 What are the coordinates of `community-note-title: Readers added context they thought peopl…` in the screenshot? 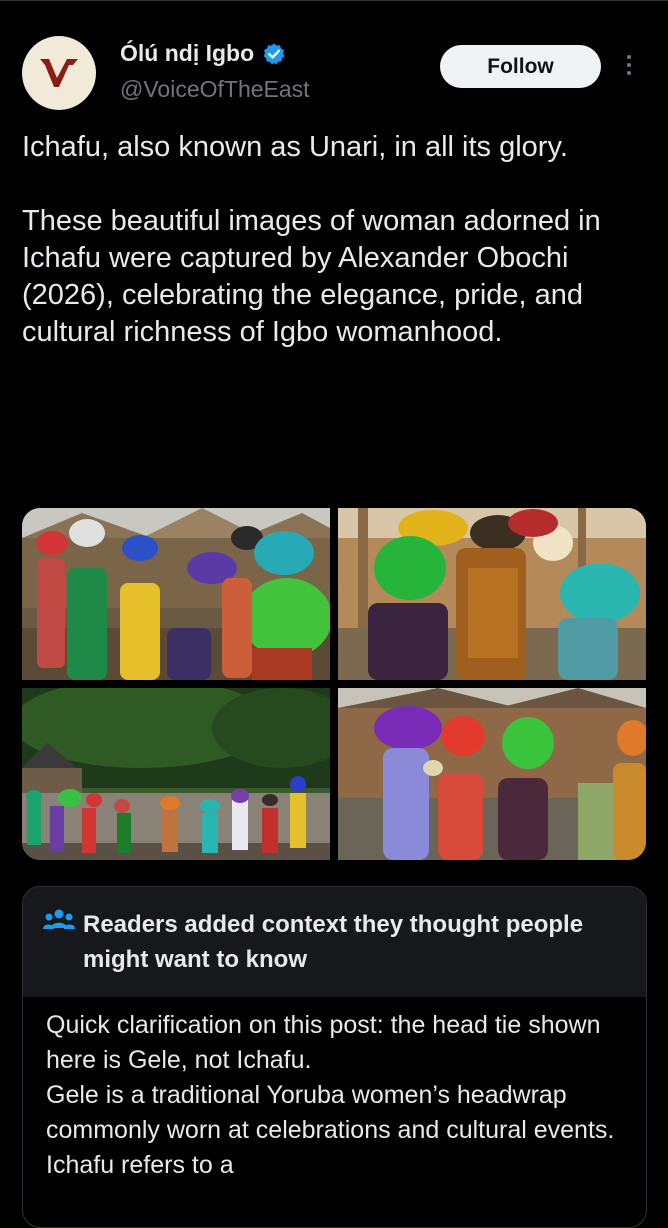 It's located at (333, 942).